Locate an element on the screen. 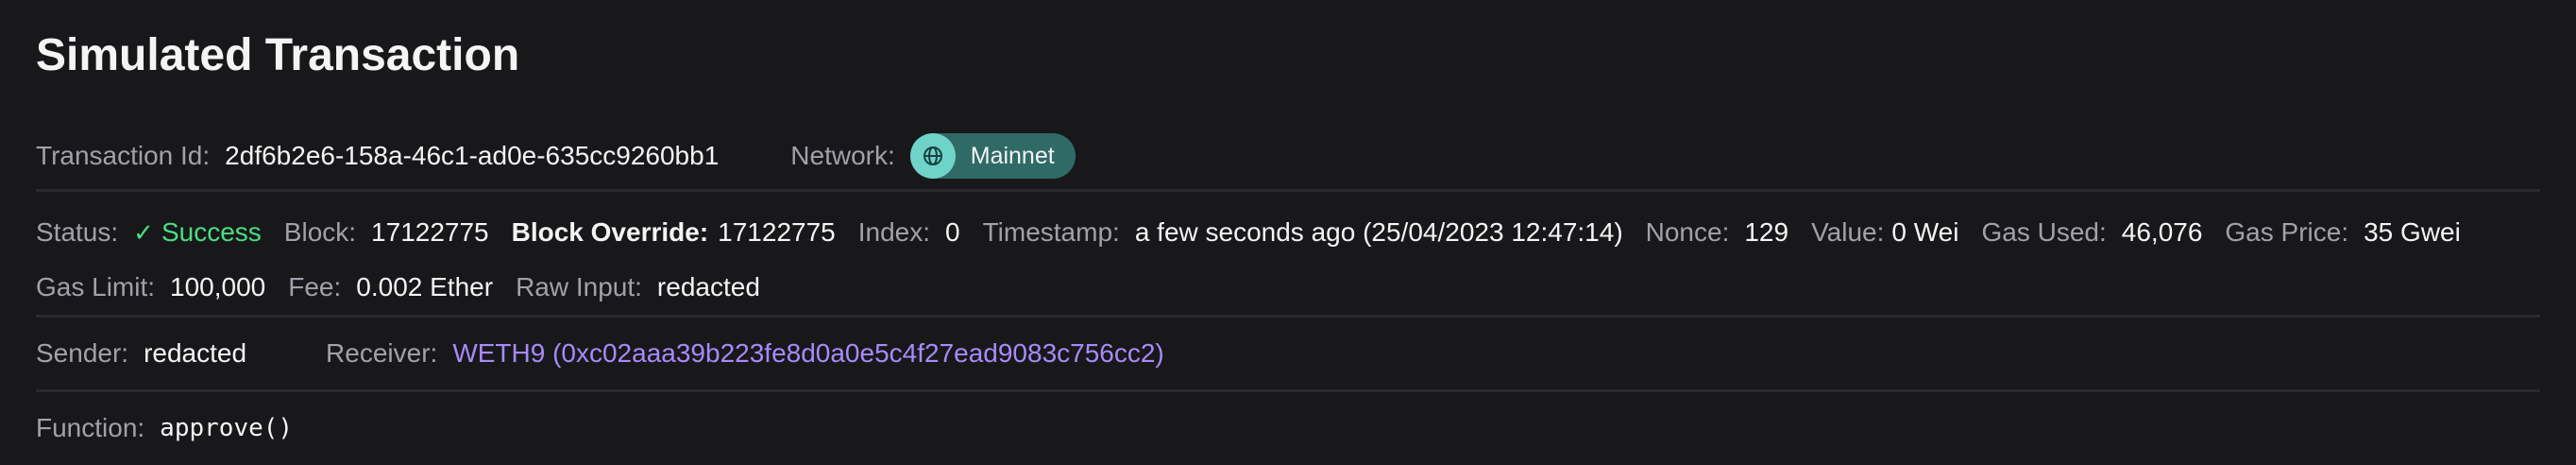 This screenshot has width=2576, height=465. network-label: Network: is located at coordinates (842, 155).